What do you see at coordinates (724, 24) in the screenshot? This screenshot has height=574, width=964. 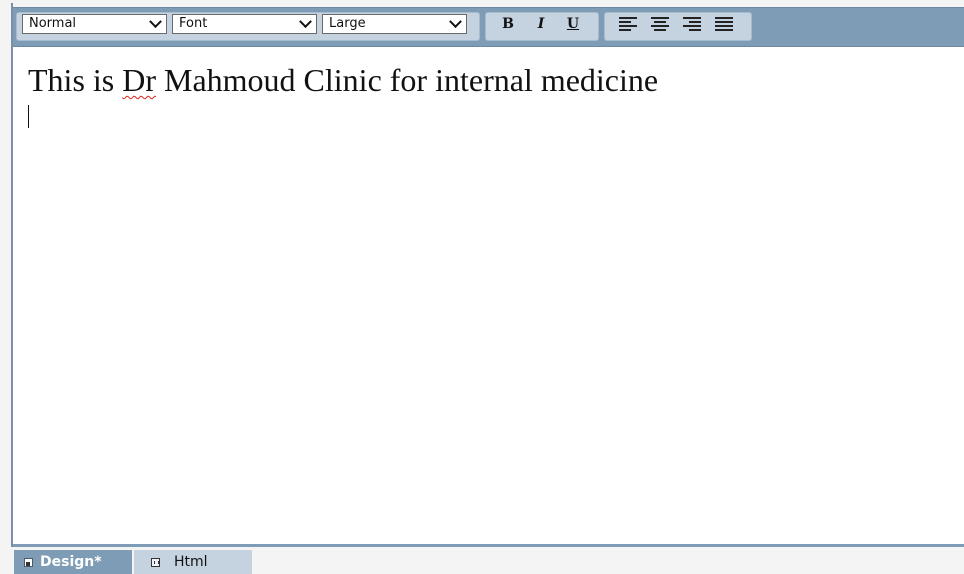 I see `align-justify-icon` at bounding box center [724, 24].